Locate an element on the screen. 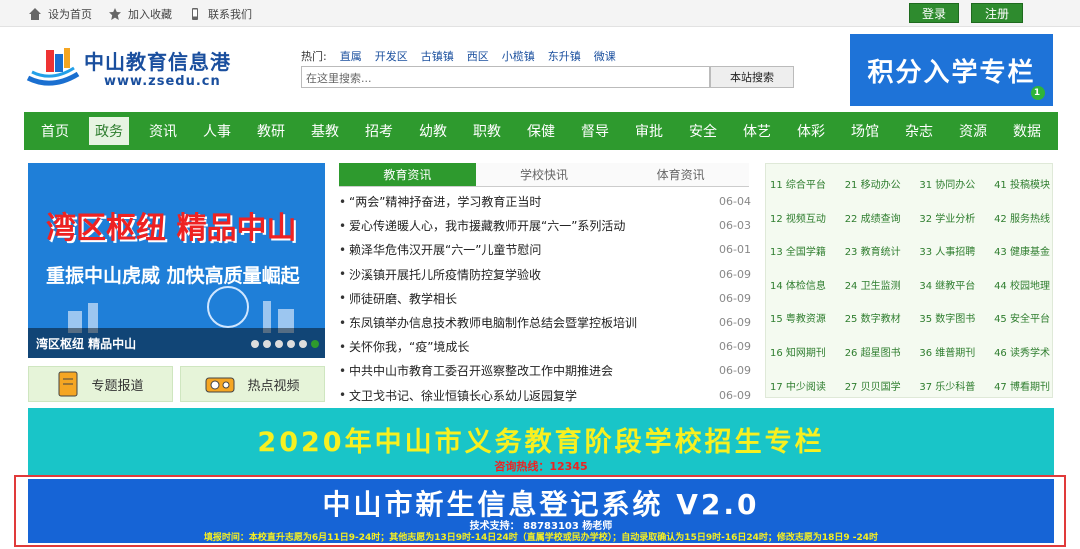  news-title: 赖泽华危伟汉开展“六一”儿童节慰问 is located at coordinates (530, 249).